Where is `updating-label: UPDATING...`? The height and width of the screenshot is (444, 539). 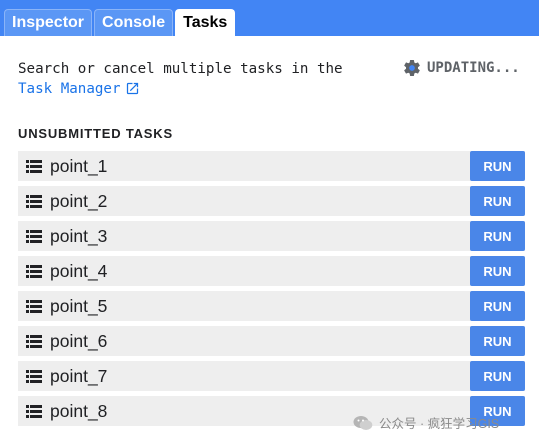
updating-label: UPDATING... is located at coordinates (473, 68).